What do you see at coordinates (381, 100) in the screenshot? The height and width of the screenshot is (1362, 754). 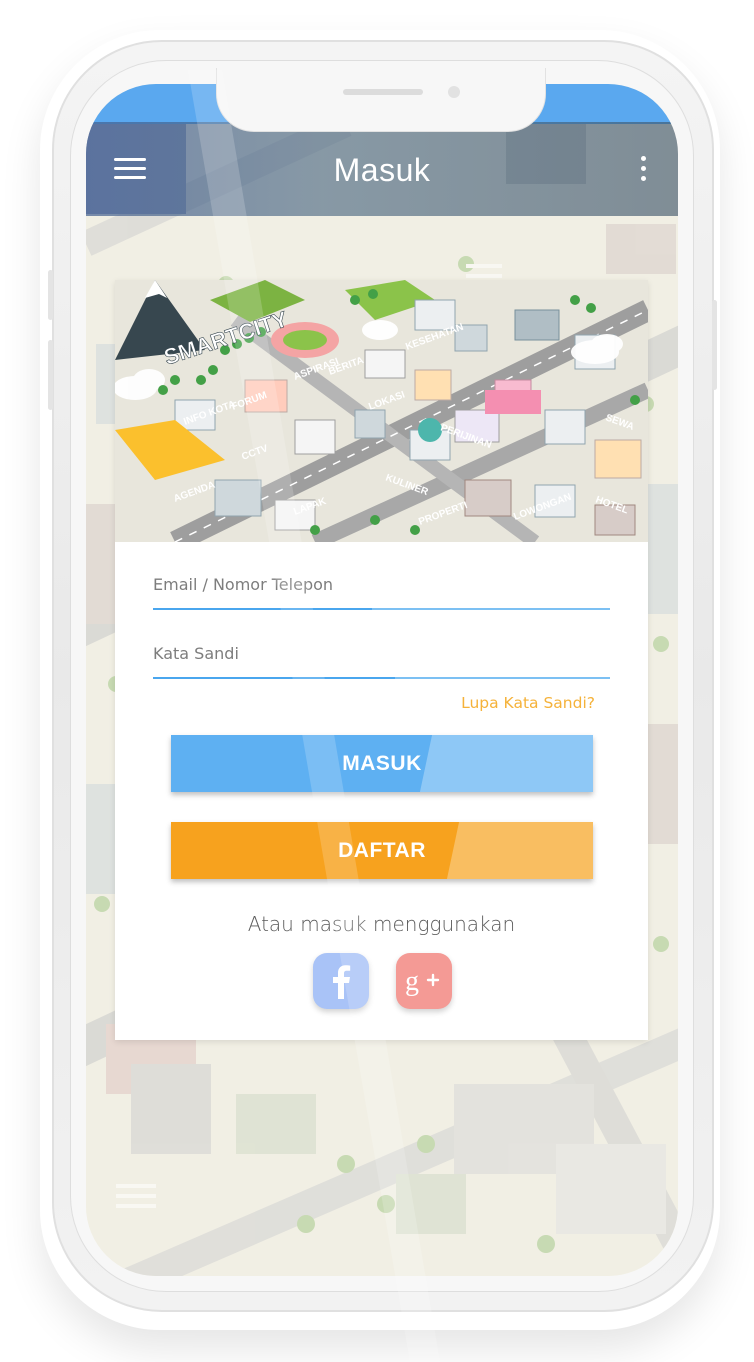 I see `phone-notch` at bounding box center [381, 100].